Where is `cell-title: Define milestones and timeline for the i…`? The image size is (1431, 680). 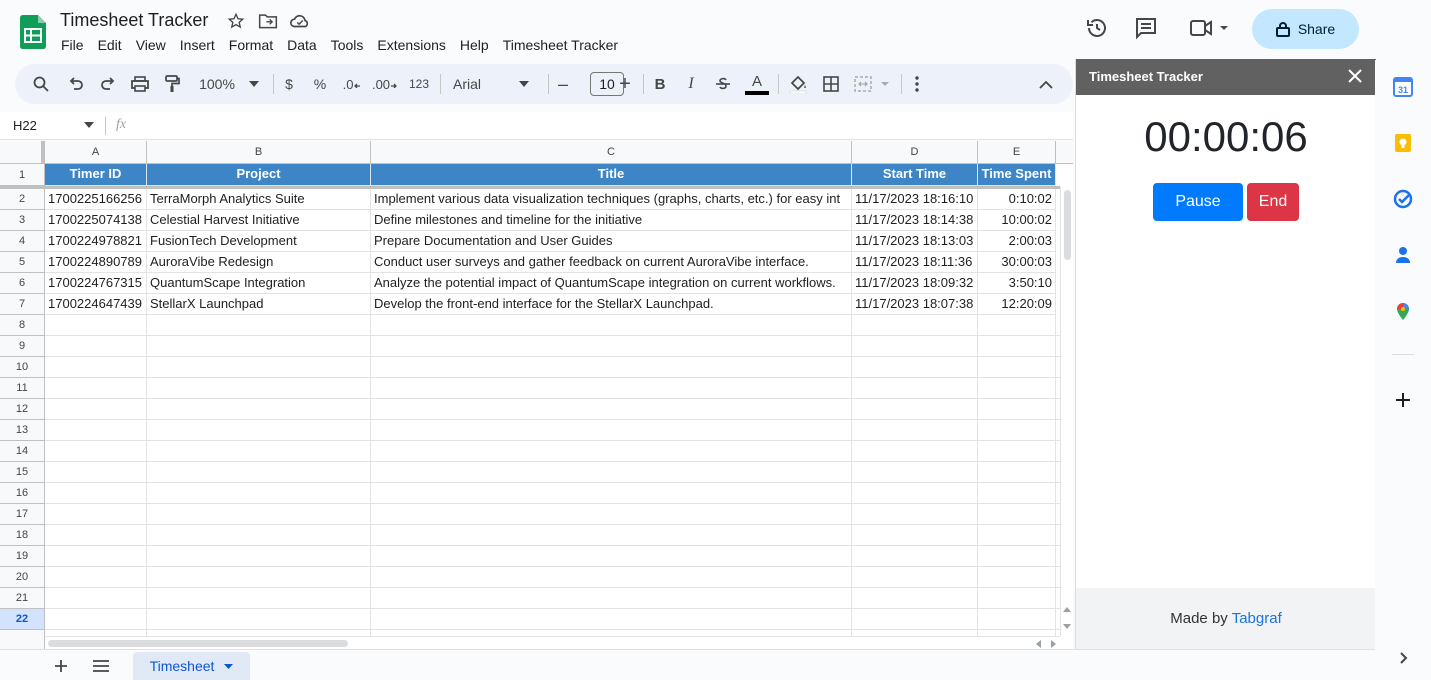 cell-title: Define milestones and timeline for the i… is located at coordinates (611, 220).